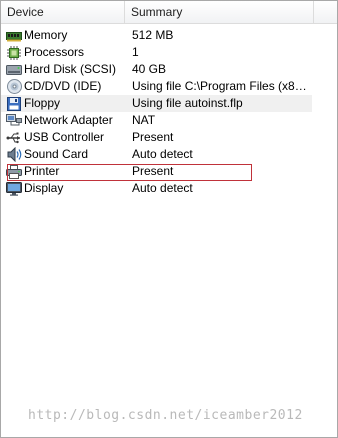 The image size is (338, 438). What do you see at coordinates (46, 35) in the screenshot?
I see `device-name: Memory` at bounding box center [46, 35].